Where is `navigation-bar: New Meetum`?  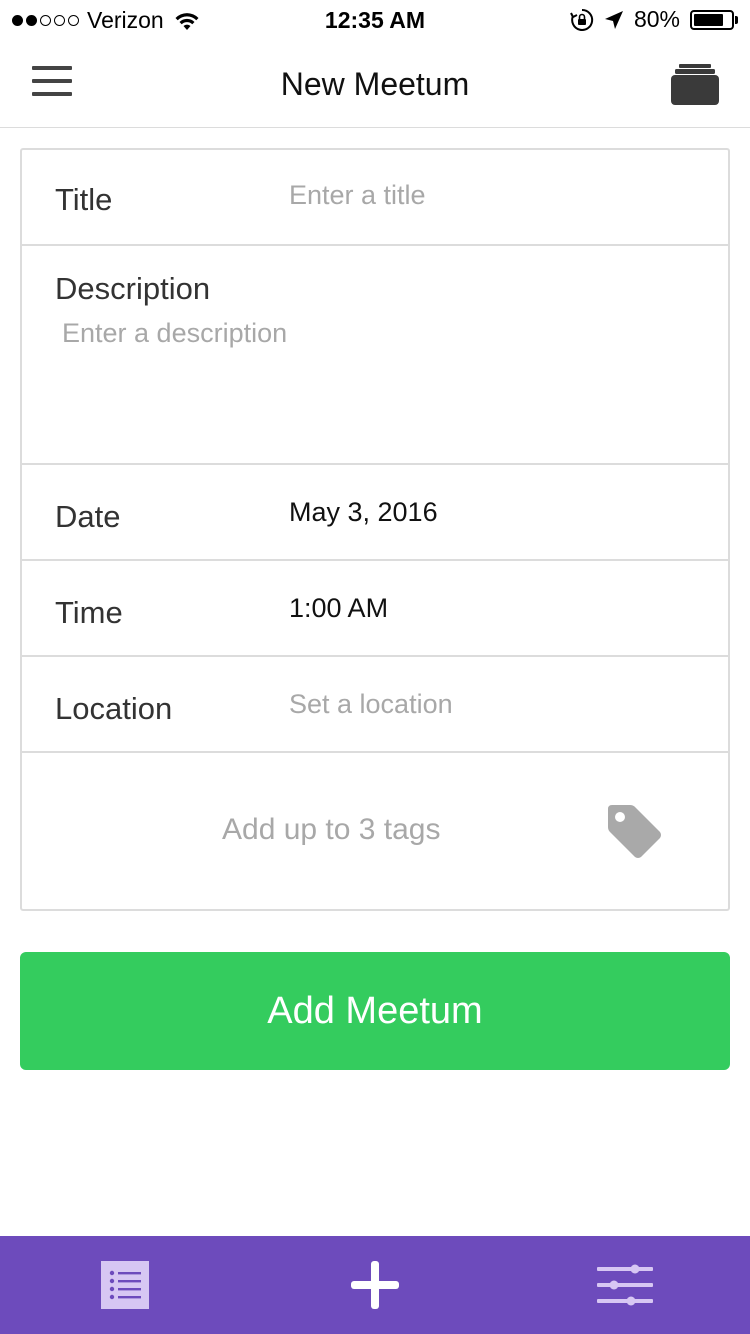
navigation-bar: New Meetum is located at coordinates (375, 84).